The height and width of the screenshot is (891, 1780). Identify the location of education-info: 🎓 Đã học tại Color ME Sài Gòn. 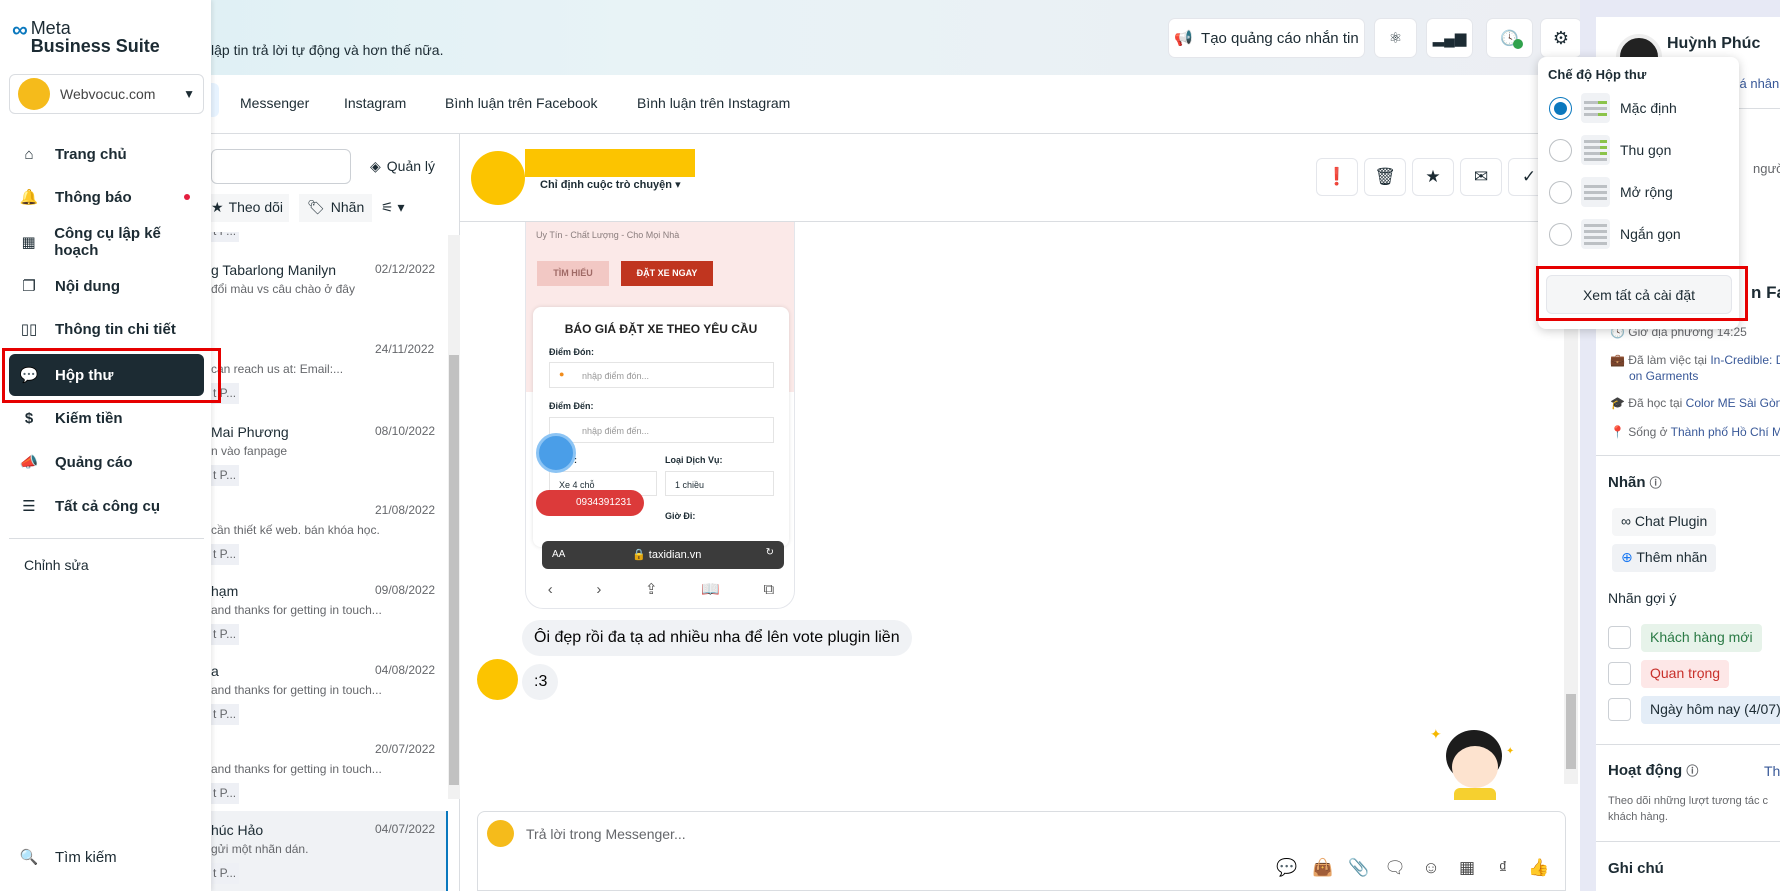
(1695, 403).